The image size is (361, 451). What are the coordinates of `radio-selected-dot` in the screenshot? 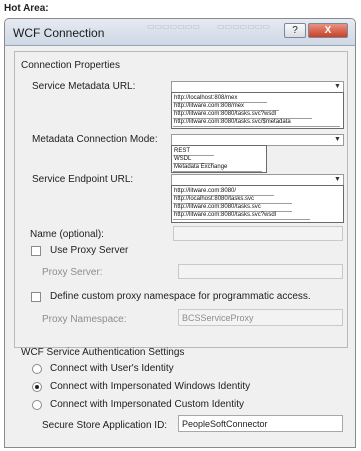 It's located at (37, 387).